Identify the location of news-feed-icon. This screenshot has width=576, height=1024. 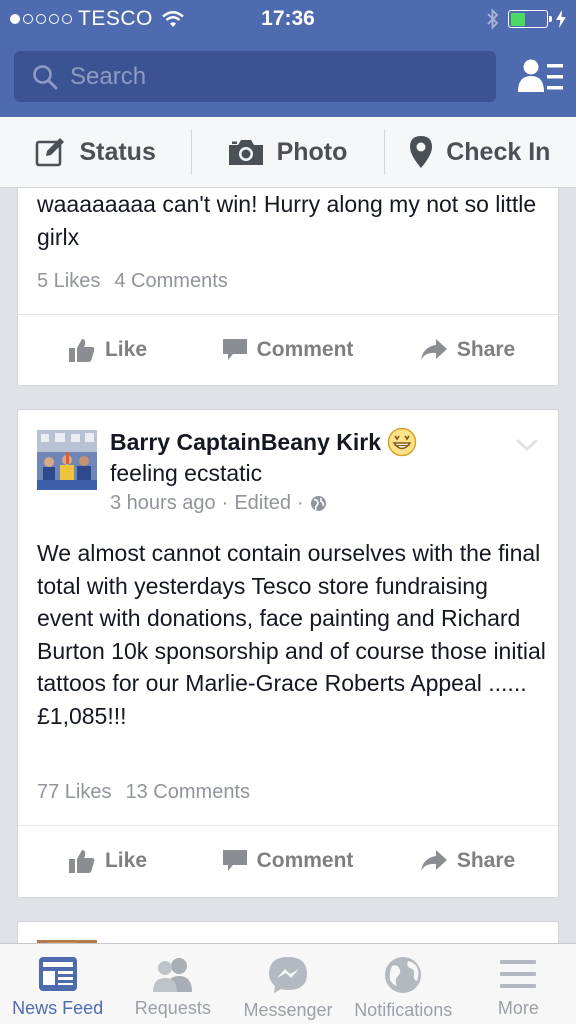
(57, 974).